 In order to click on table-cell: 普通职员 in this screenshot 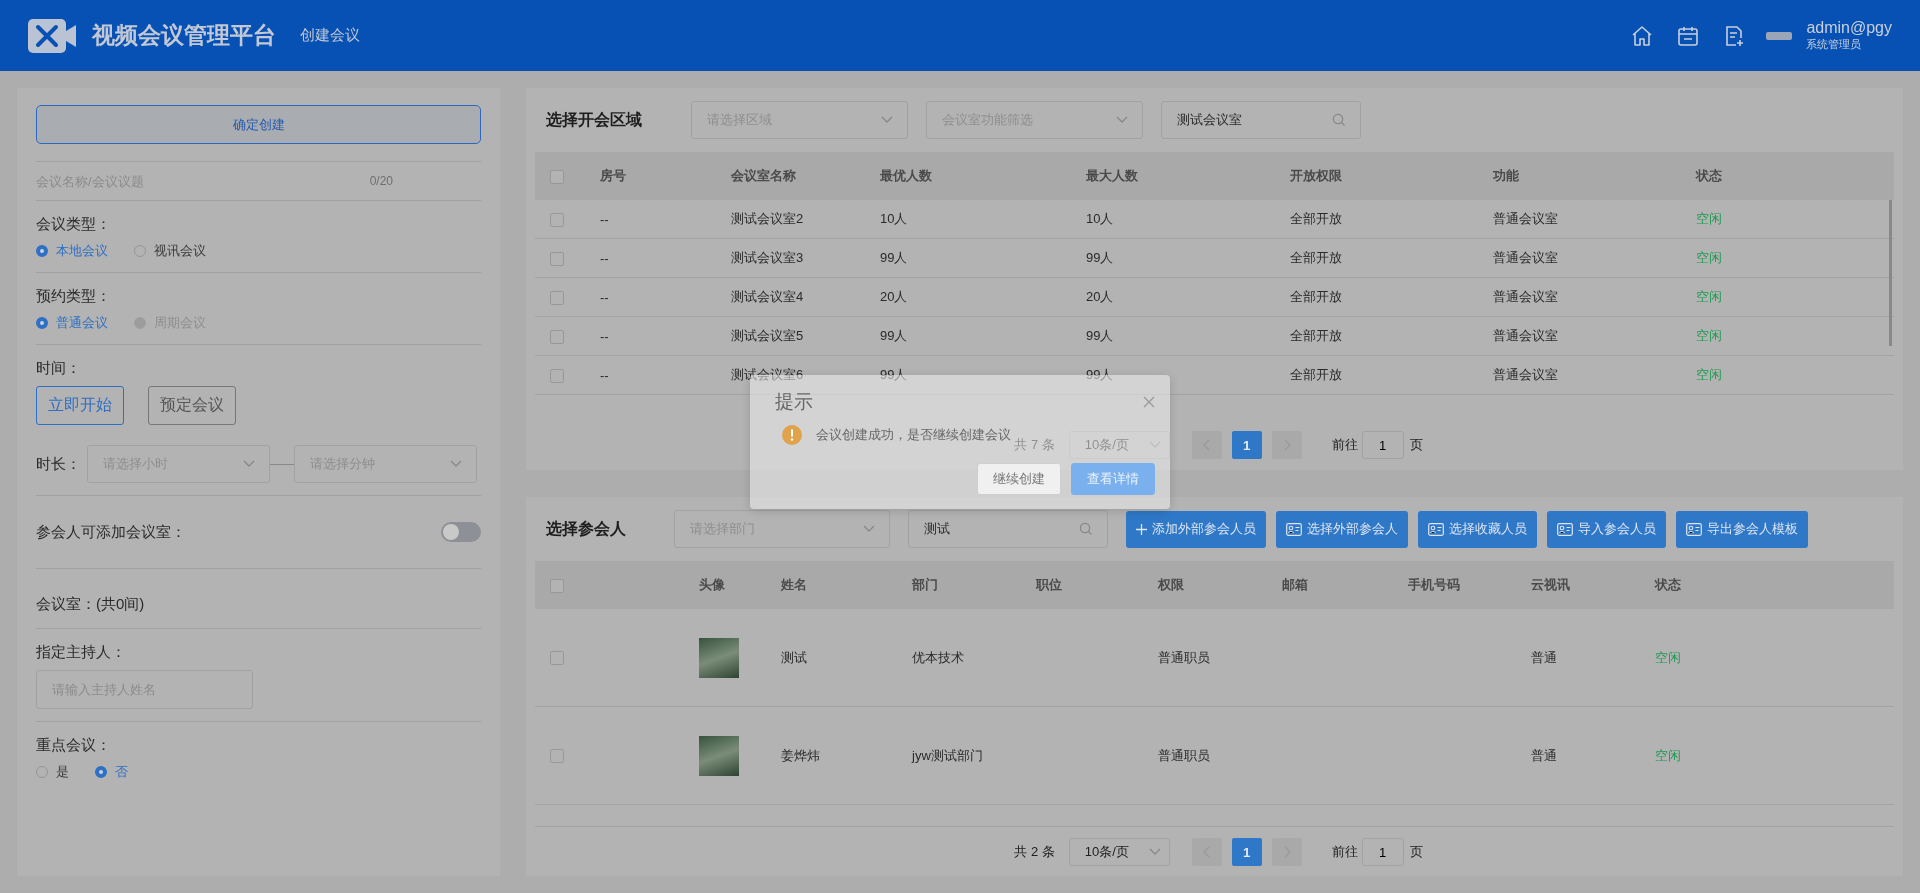, I will do `click(1184, 657)`.